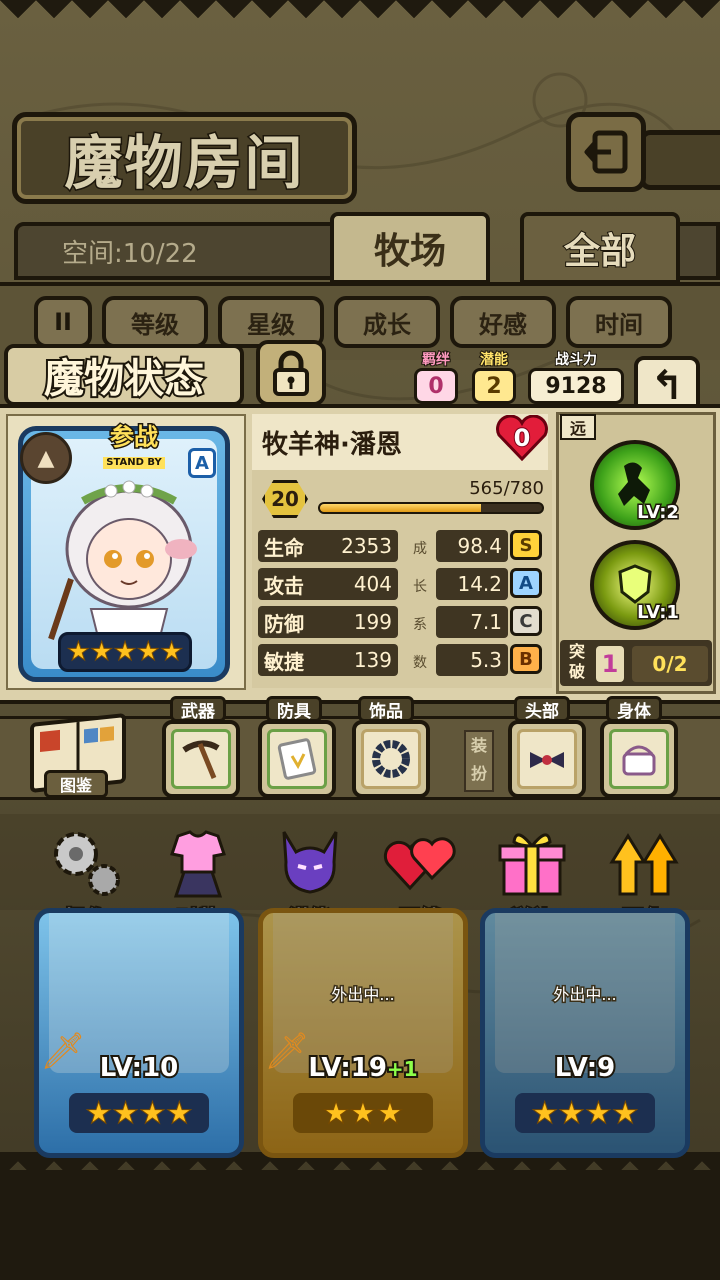 The width and height of the screenshot is (720, 1280). Describe the element at coordinates (526, 545) in the screenshot. I see `grade-badge: S` at that location.